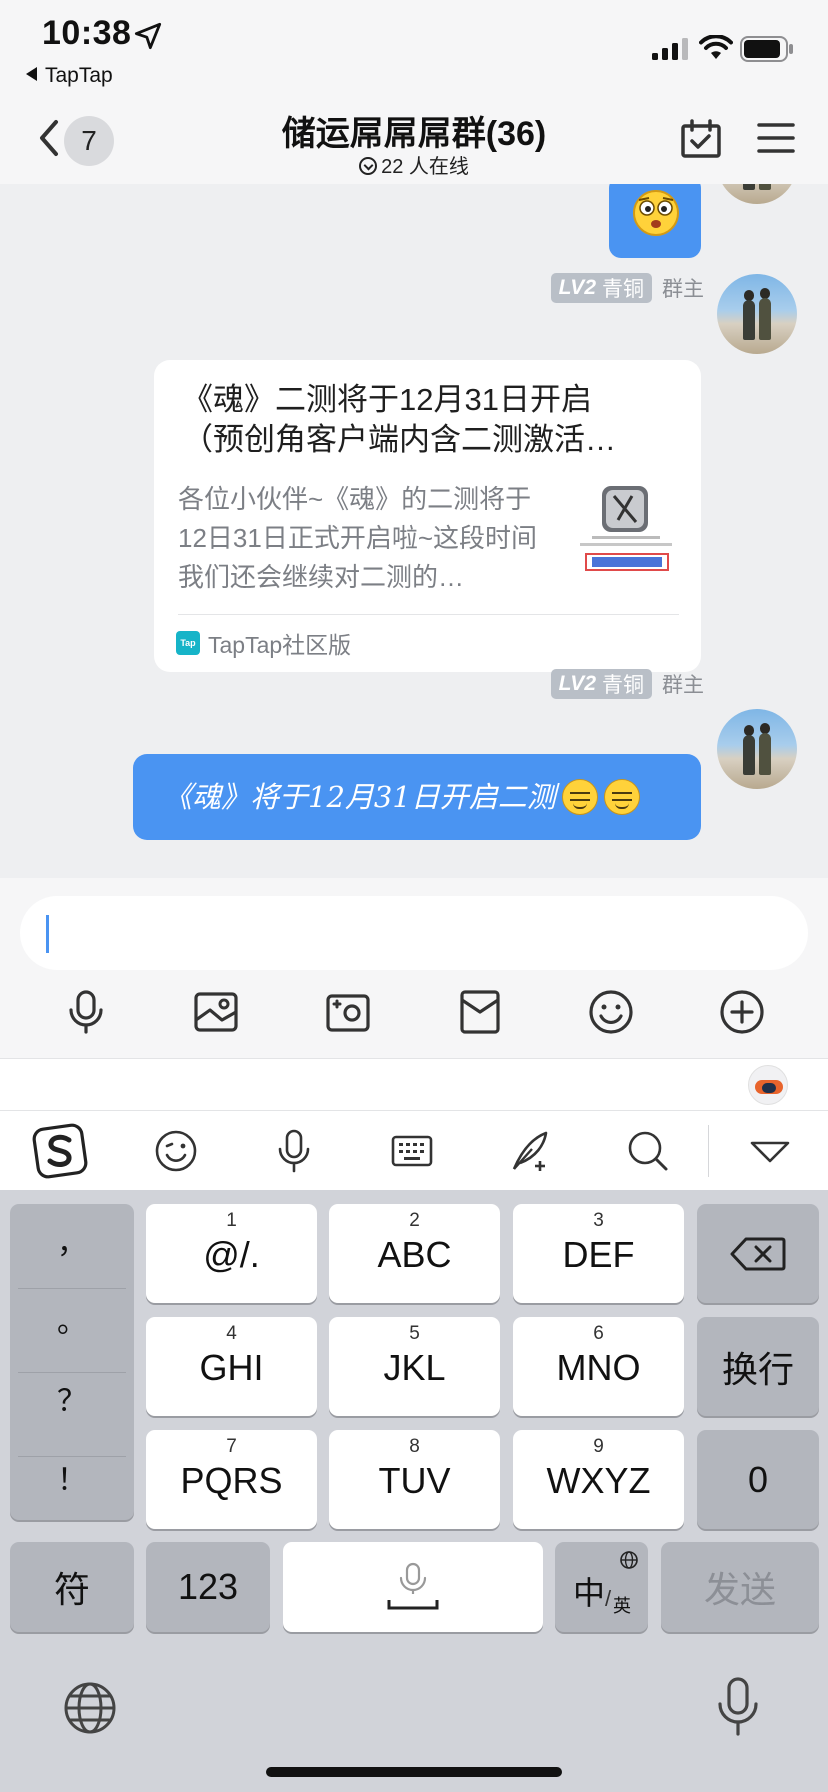  I want to click on symbols-key: 符, so click(72, 1587).